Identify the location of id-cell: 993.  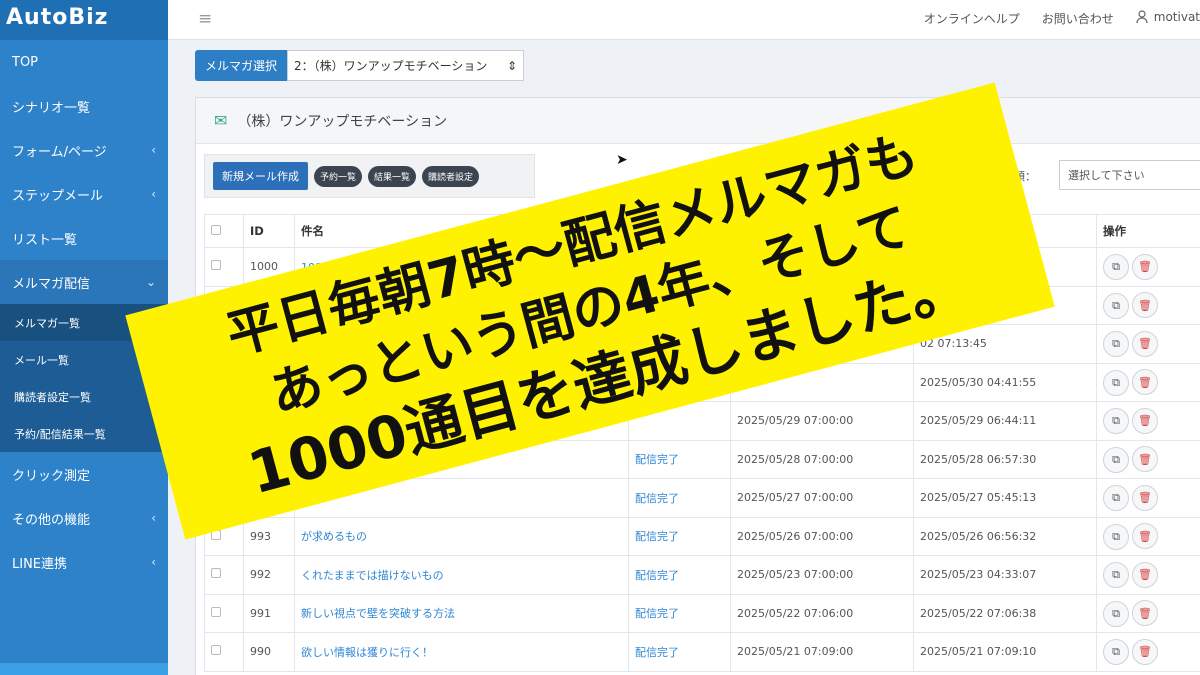
(269, 536).